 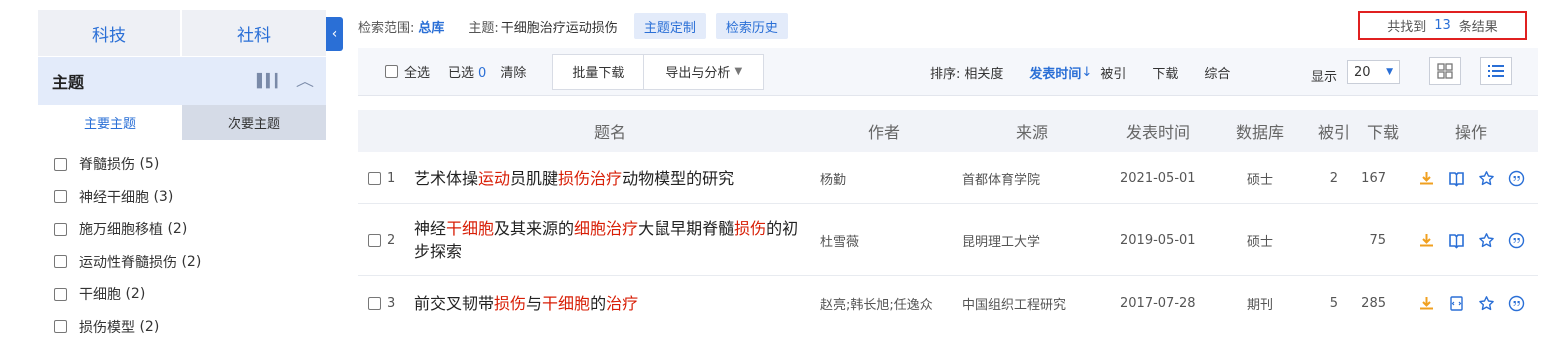 What do you see at coordinates (983, 72) in the screenshot?
I see `sort-relevance: 相关度` at bounding box center [983, 72].